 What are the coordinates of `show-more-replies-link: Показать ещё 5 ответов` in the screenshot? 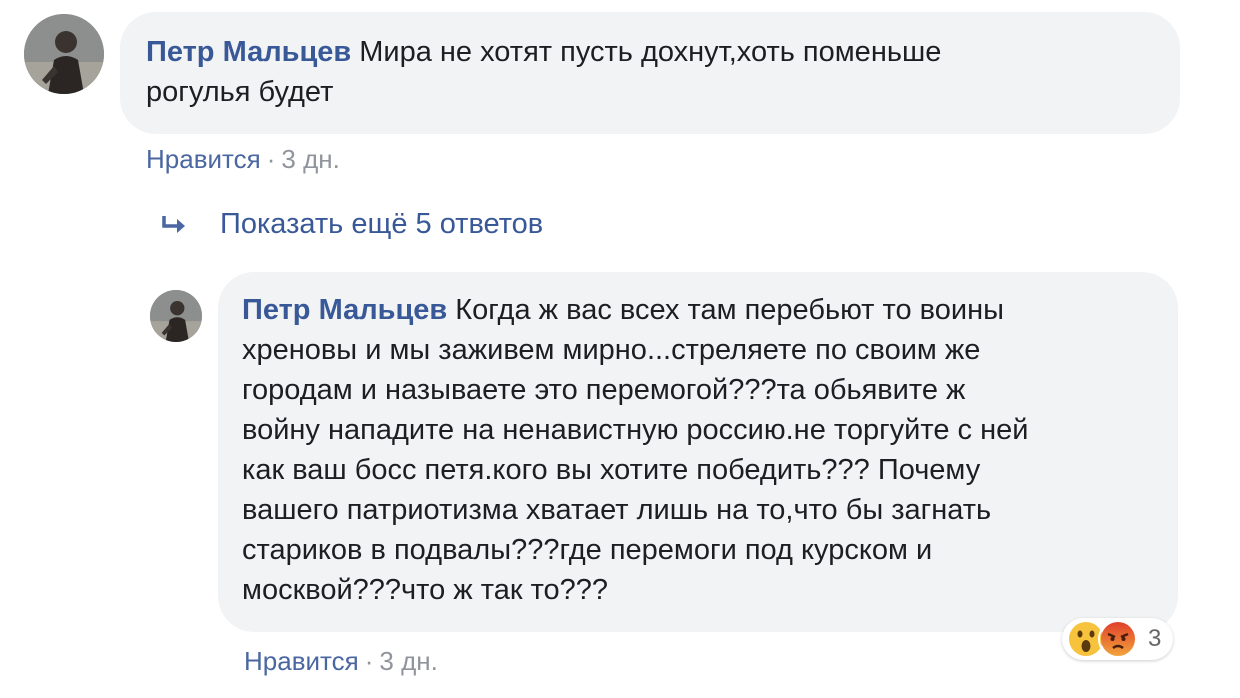 It's located at (351, 224).